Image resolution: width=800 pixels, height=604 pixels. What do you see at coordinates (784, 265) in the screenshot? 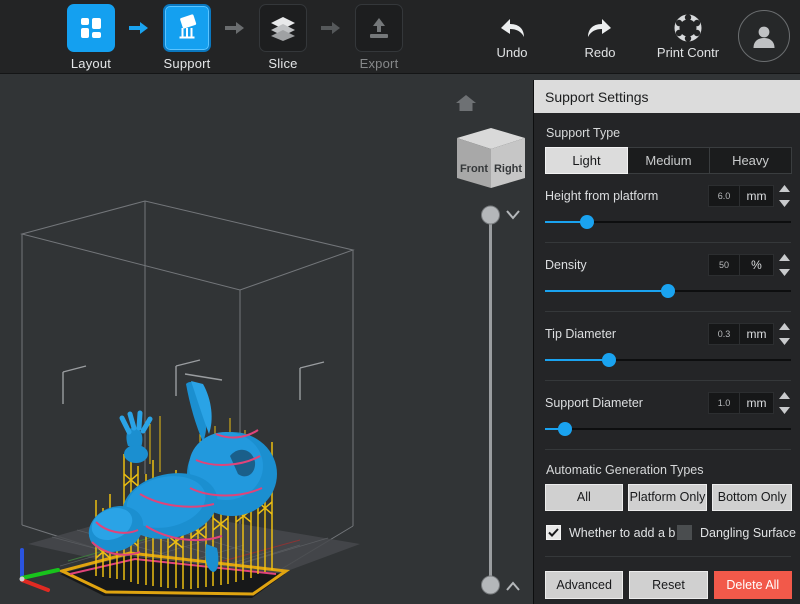
I see `density-stepper` at bounding box center [784, 265].